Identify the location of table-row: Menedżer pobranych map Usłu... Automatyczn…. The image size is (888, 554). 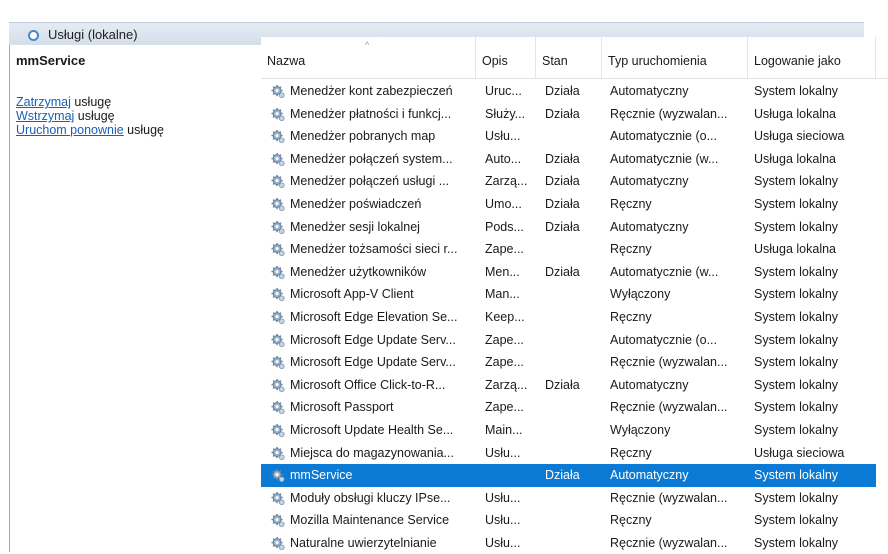
(574, 136).